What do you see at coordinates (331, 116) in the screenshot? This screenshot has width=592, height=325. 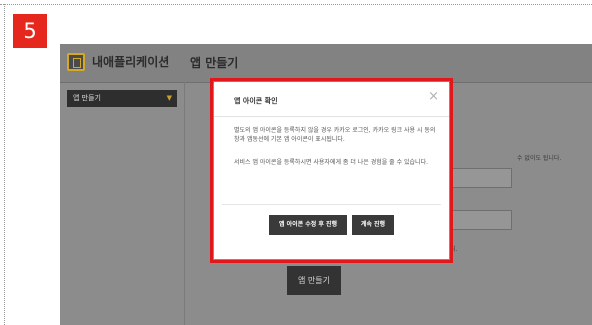 I see `dialog-divider` at bounding box center [331, 116].